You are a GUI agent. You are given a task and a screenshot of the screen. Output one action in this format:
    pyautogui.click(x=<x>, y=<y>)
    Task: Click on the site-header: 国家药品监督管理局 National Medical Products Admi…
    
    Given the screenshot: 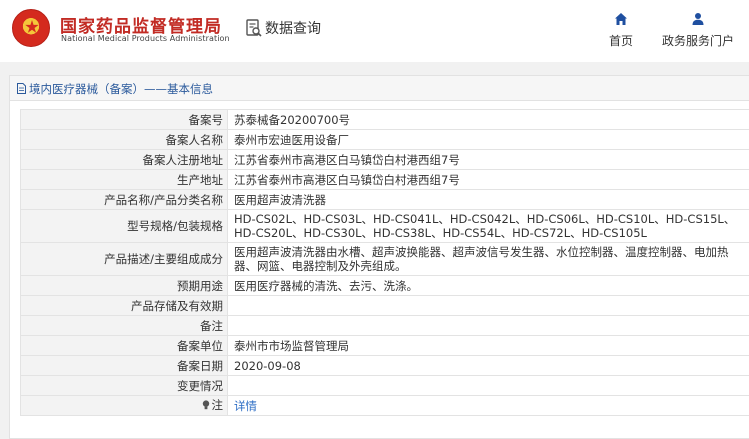 What is the action you would take?
    pyautogui.click(x=374, y=31)
    